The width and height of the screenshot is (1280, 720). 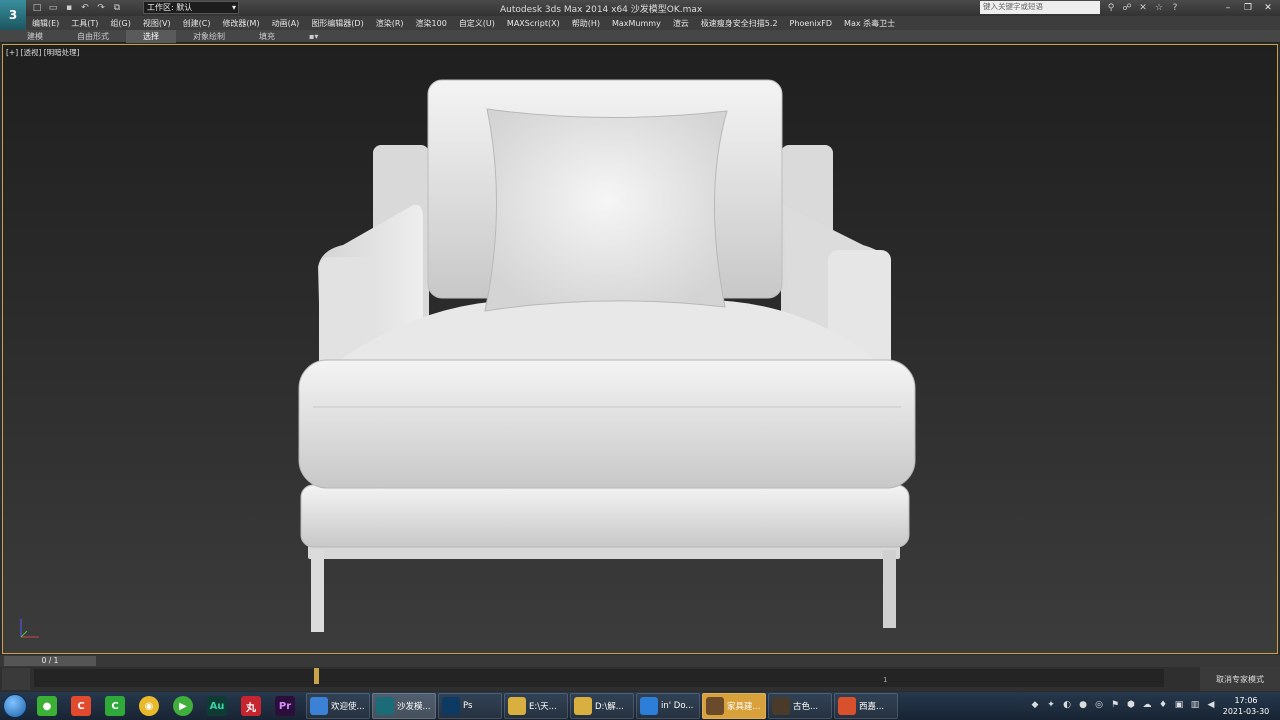 I want to click on tray-icon: ◎, so click(x=1099, y=705).